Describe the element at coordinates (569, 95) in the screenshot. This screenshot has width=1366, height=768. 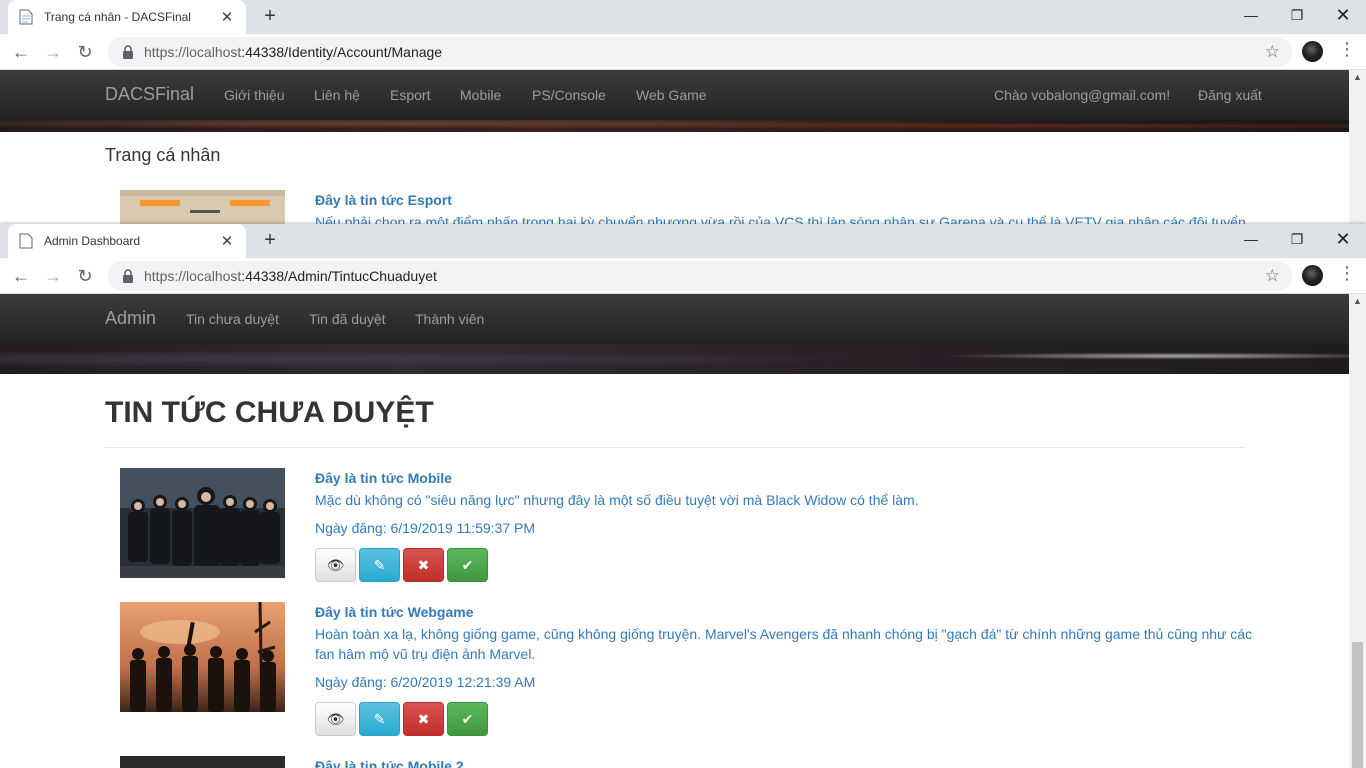
I see `nav-link-ps-console: PS/Console` at that location.